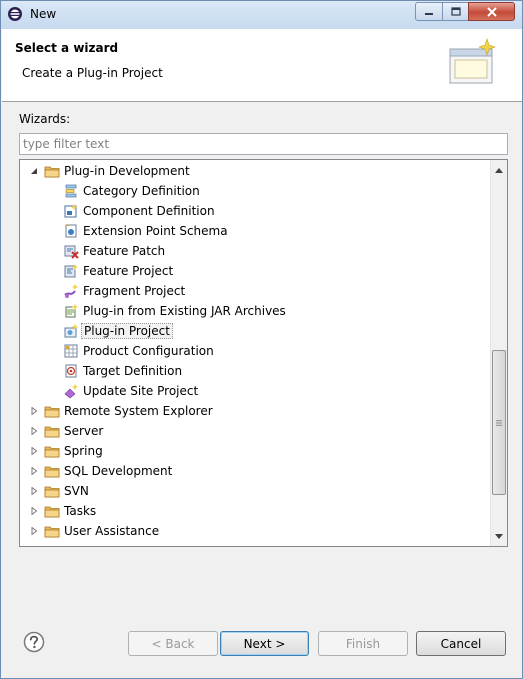 This screenshot has width=523, height=679. I want to click on component-icon, so click(70, 211).